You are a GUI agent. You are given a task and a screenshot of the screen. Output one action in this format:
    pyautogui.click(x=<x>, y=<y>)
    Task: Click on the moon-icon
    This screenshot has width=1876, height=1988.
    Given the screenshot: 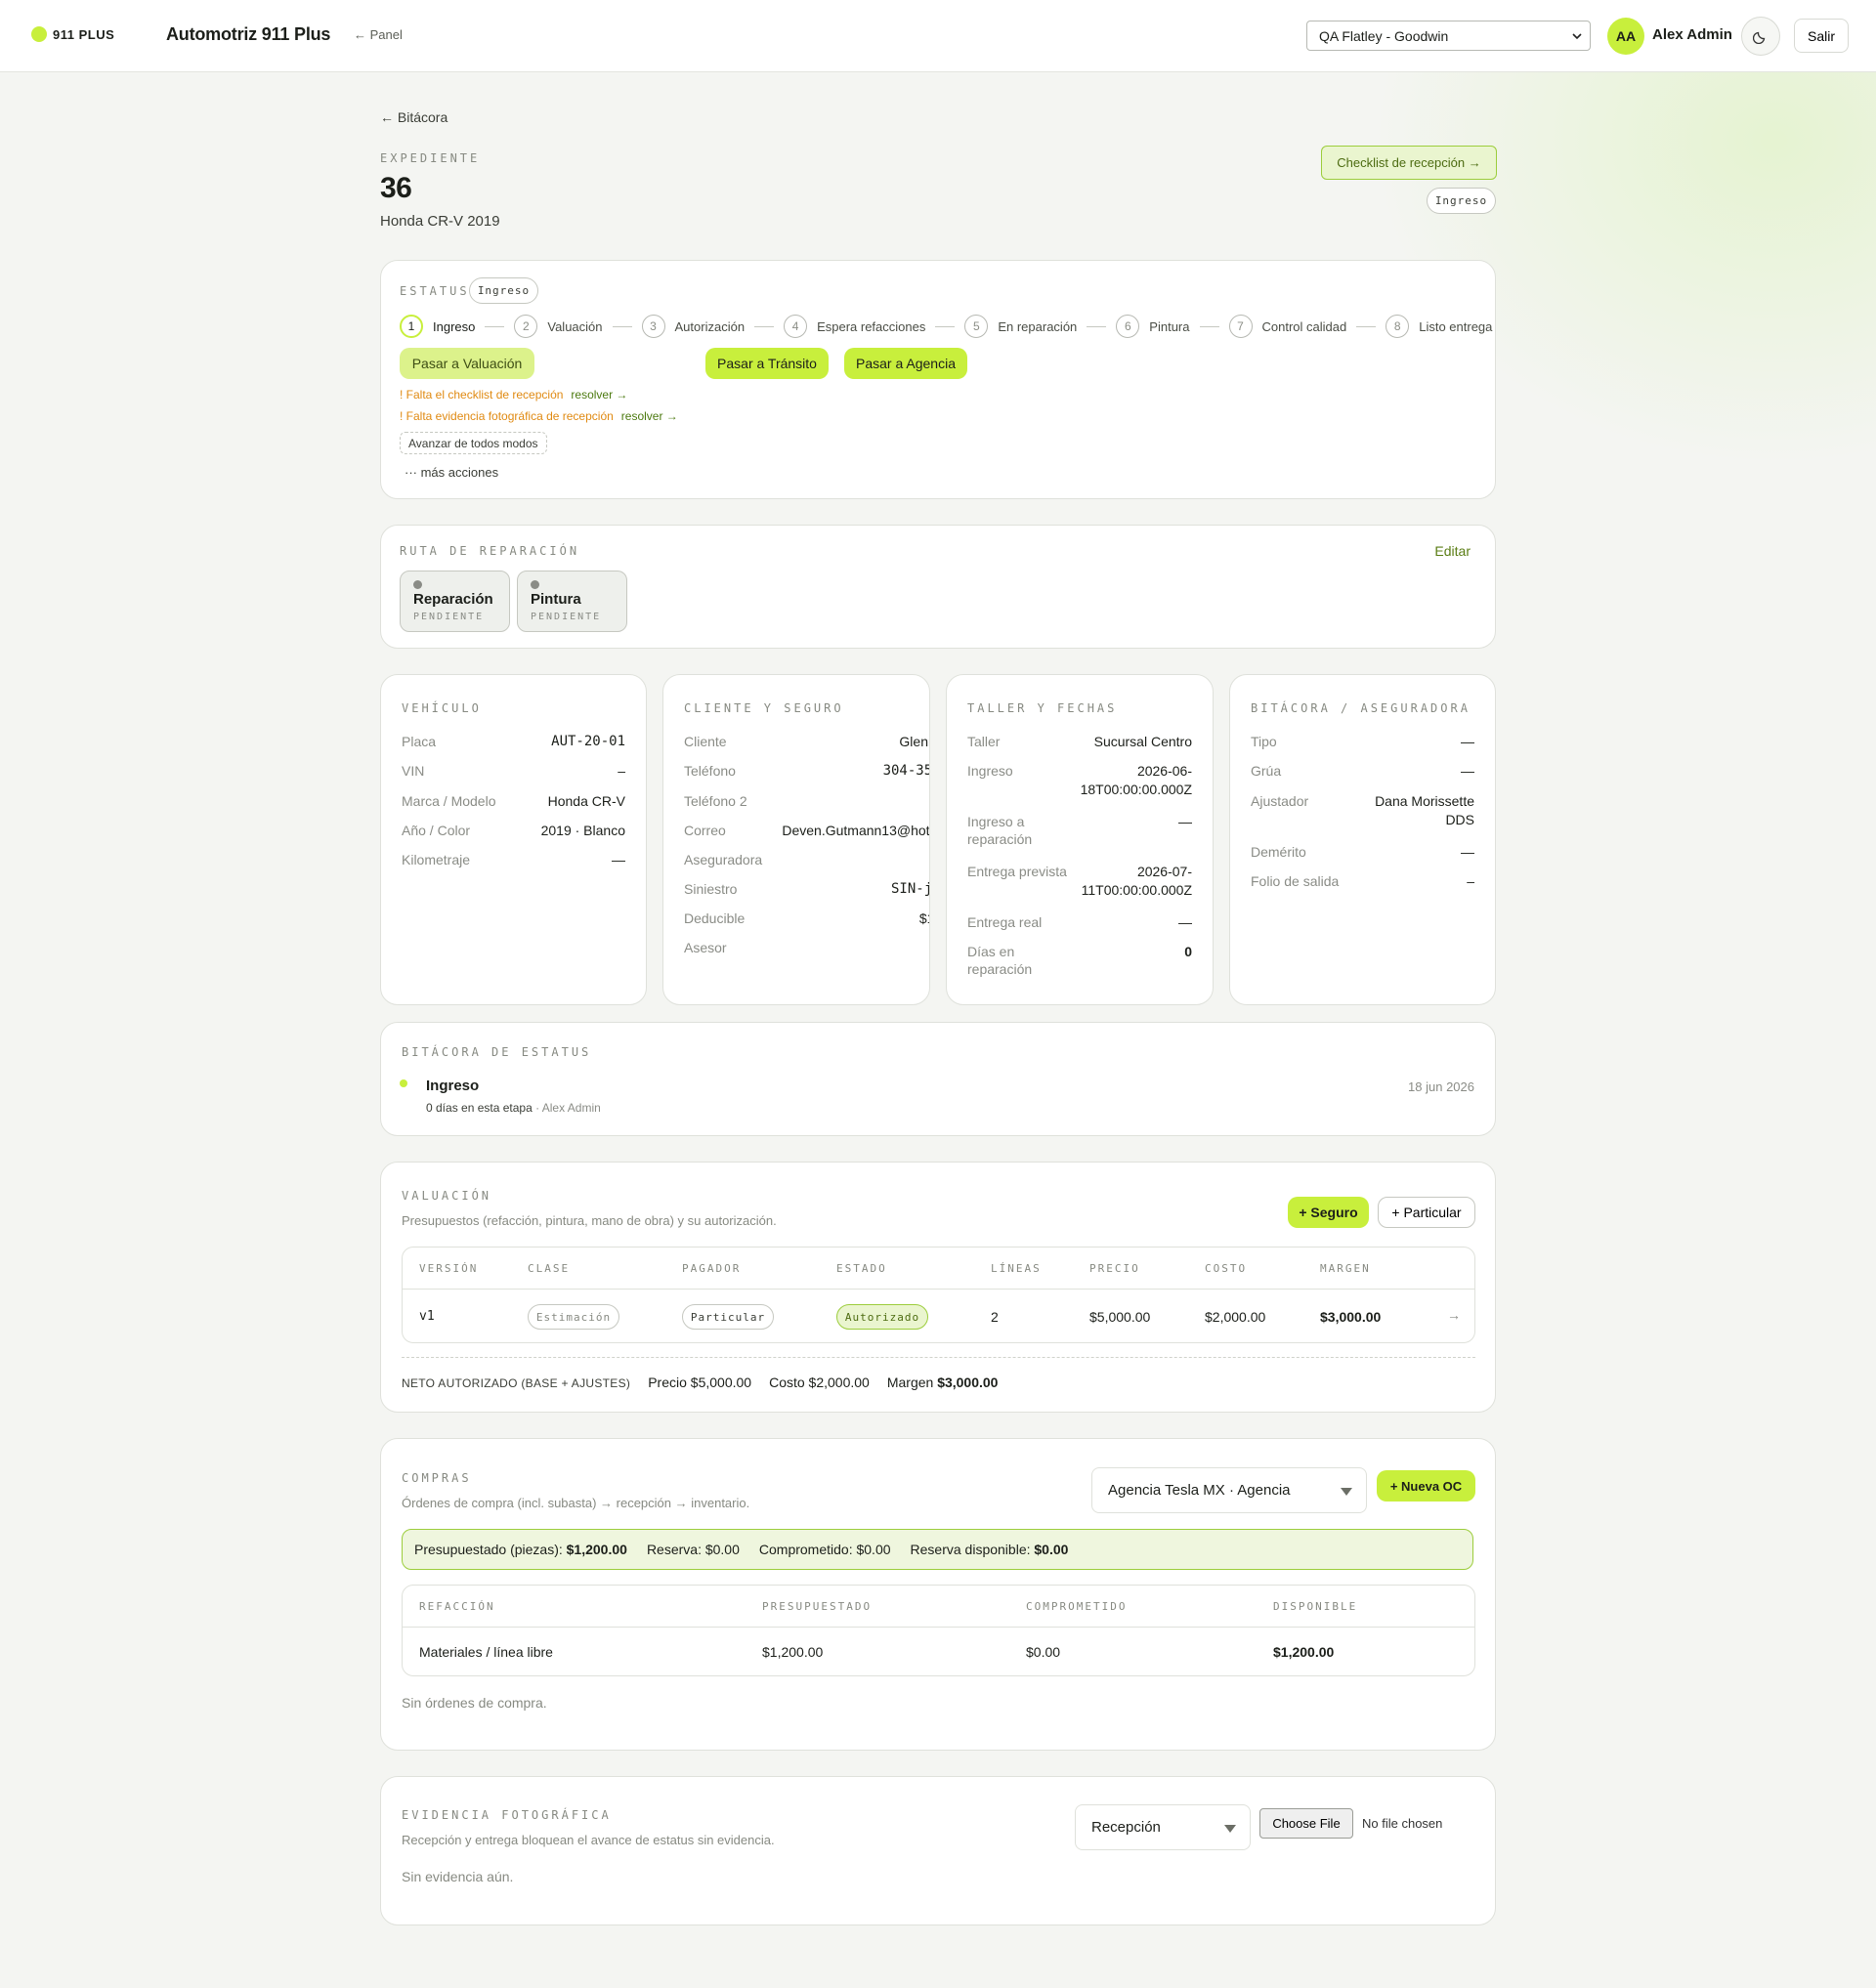 What is the action you would take?
    pyautogui.click(x=1759, y=37)
    